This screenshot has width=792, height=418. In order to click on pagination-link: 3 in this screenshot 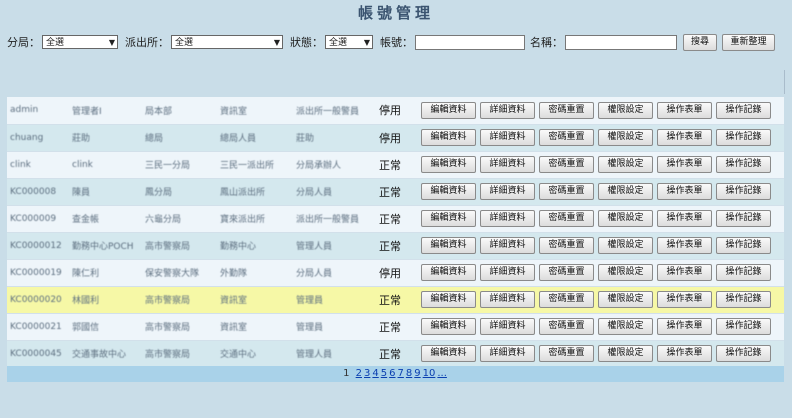, I will do `click(367, 373)`.